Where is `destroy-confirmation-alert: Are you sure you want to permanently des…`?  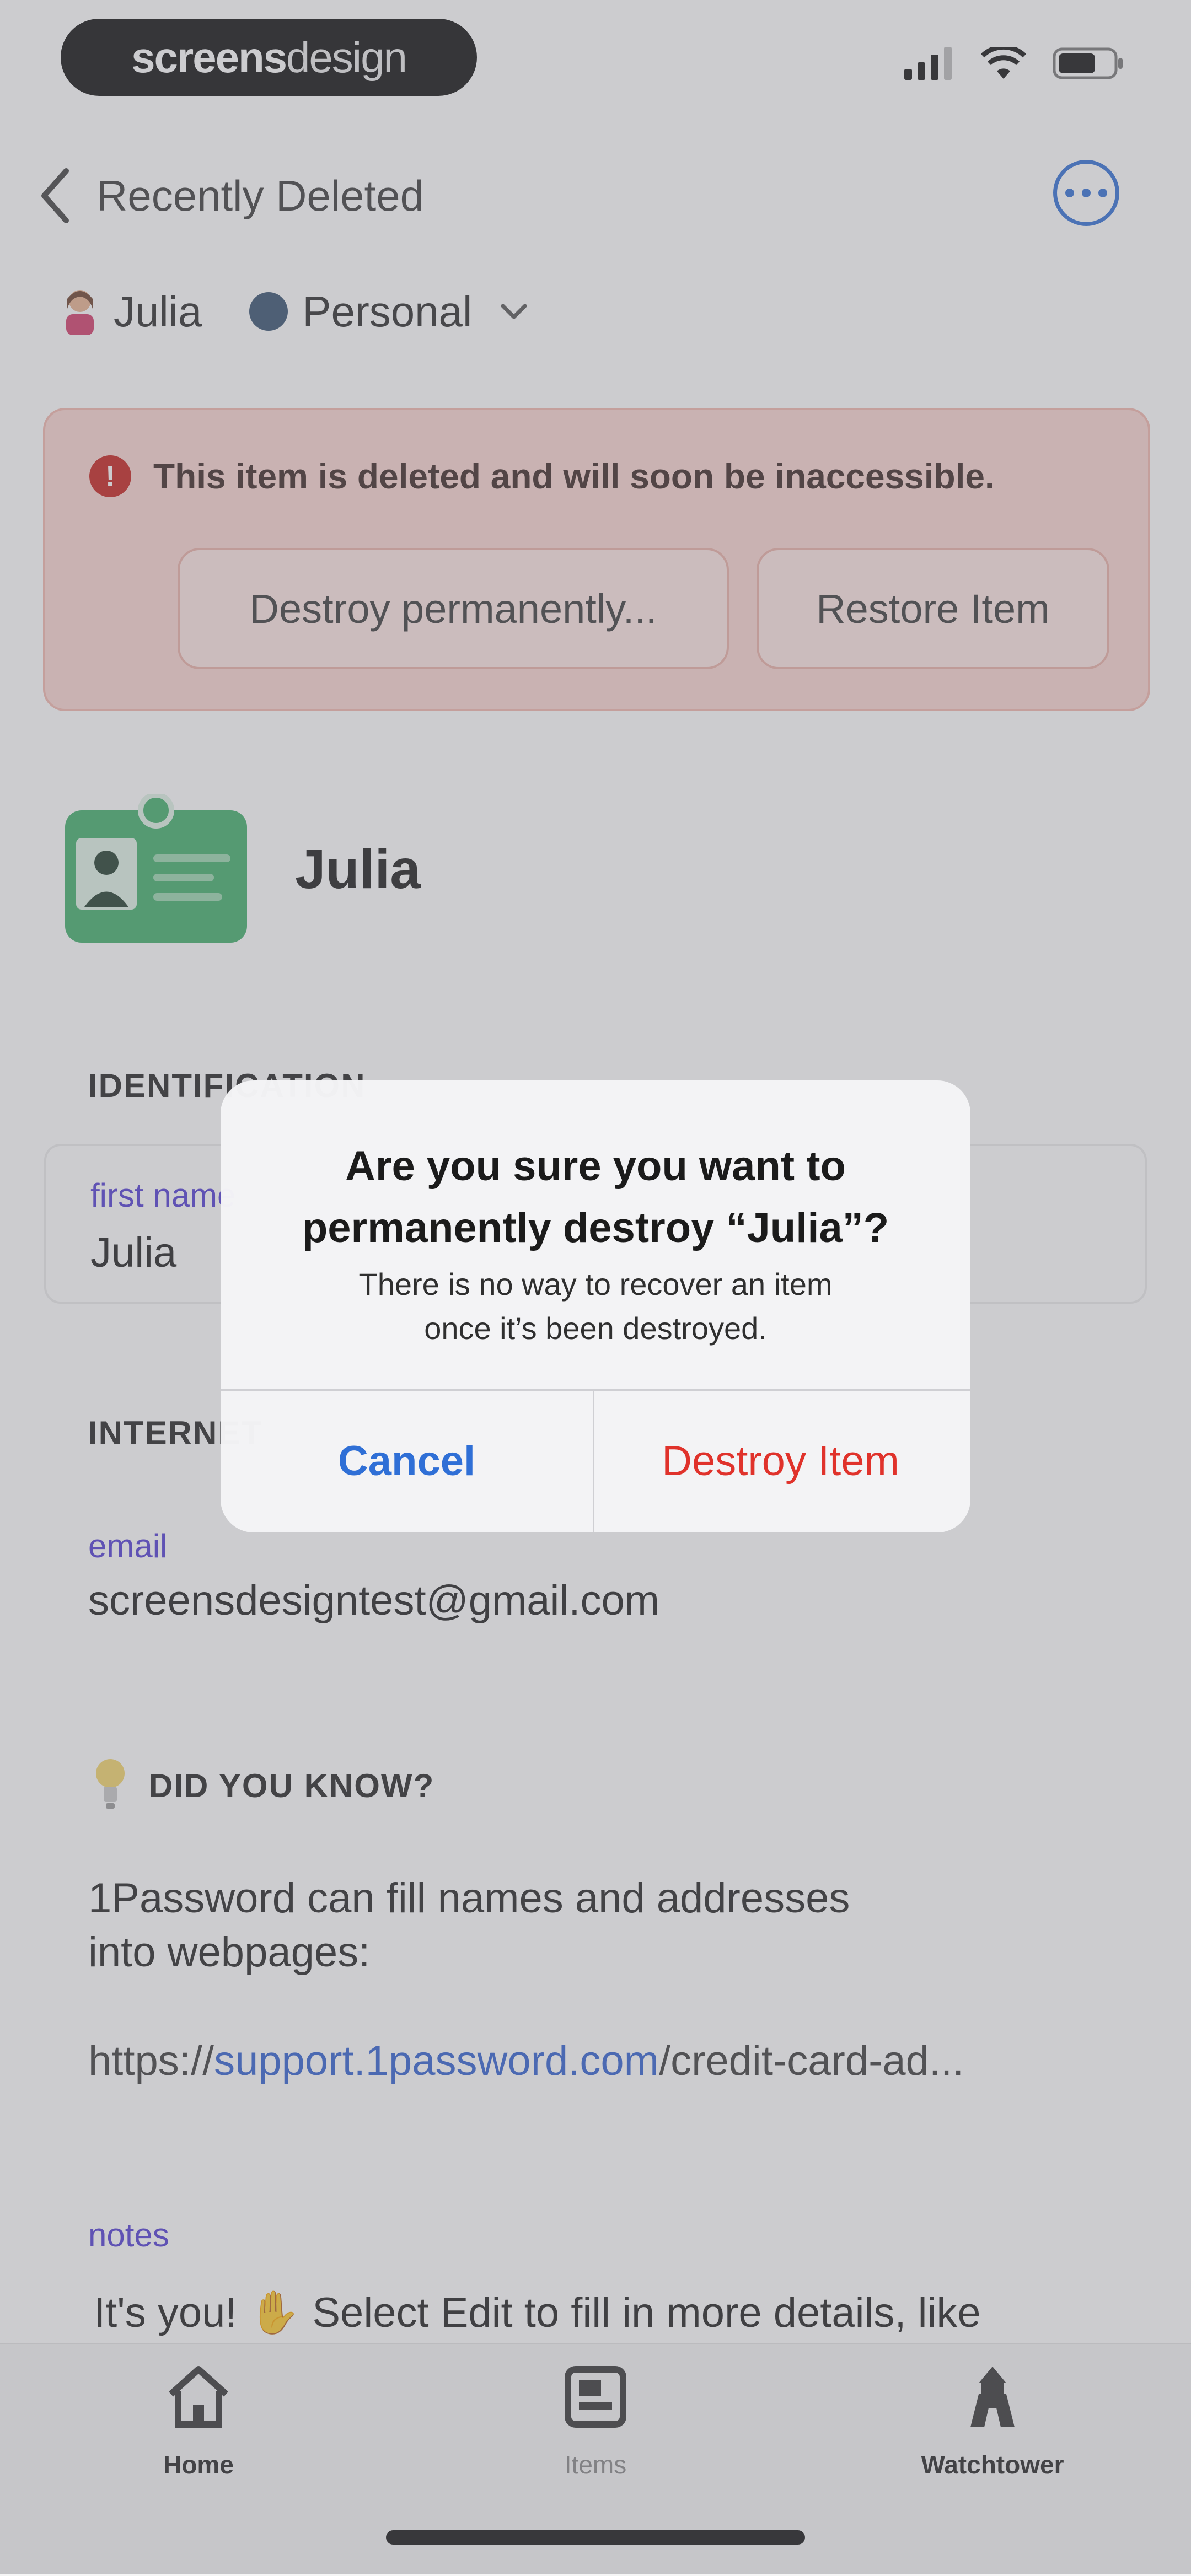 destroy-confirmation-alert: Are you sure you want to permanently des… is located at coordinates (595, 1306).